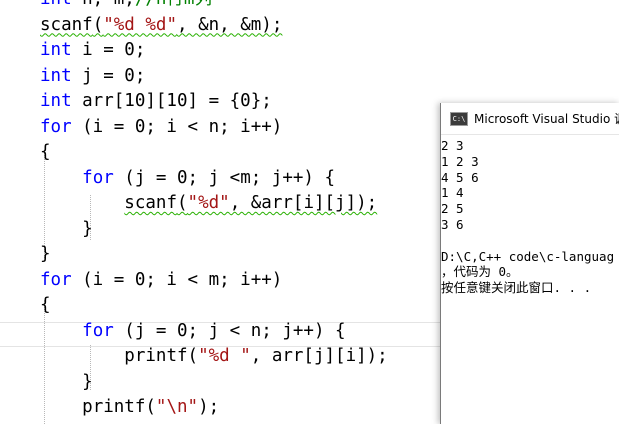 This screenshot has height=424, width=619. I want to click on code-text: );, so click(209, 407).